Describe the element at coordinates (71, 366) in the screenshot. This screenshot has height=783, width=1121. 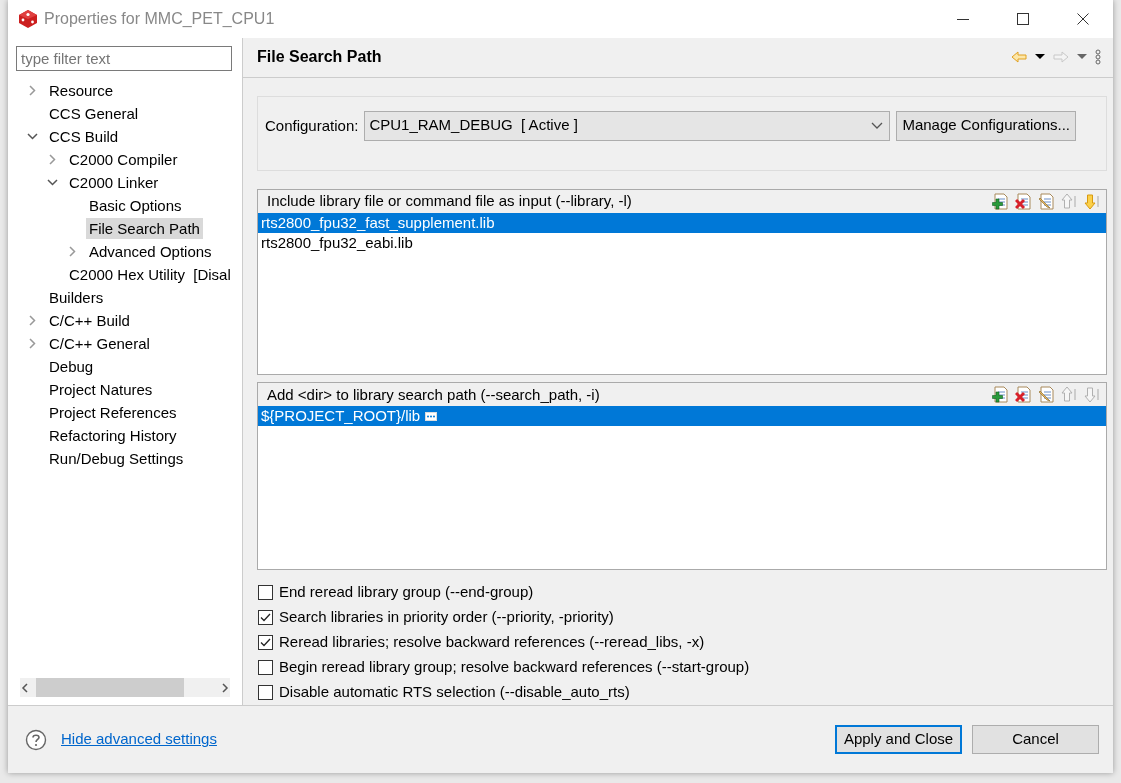
I see `tree-item: Debug` at that location.